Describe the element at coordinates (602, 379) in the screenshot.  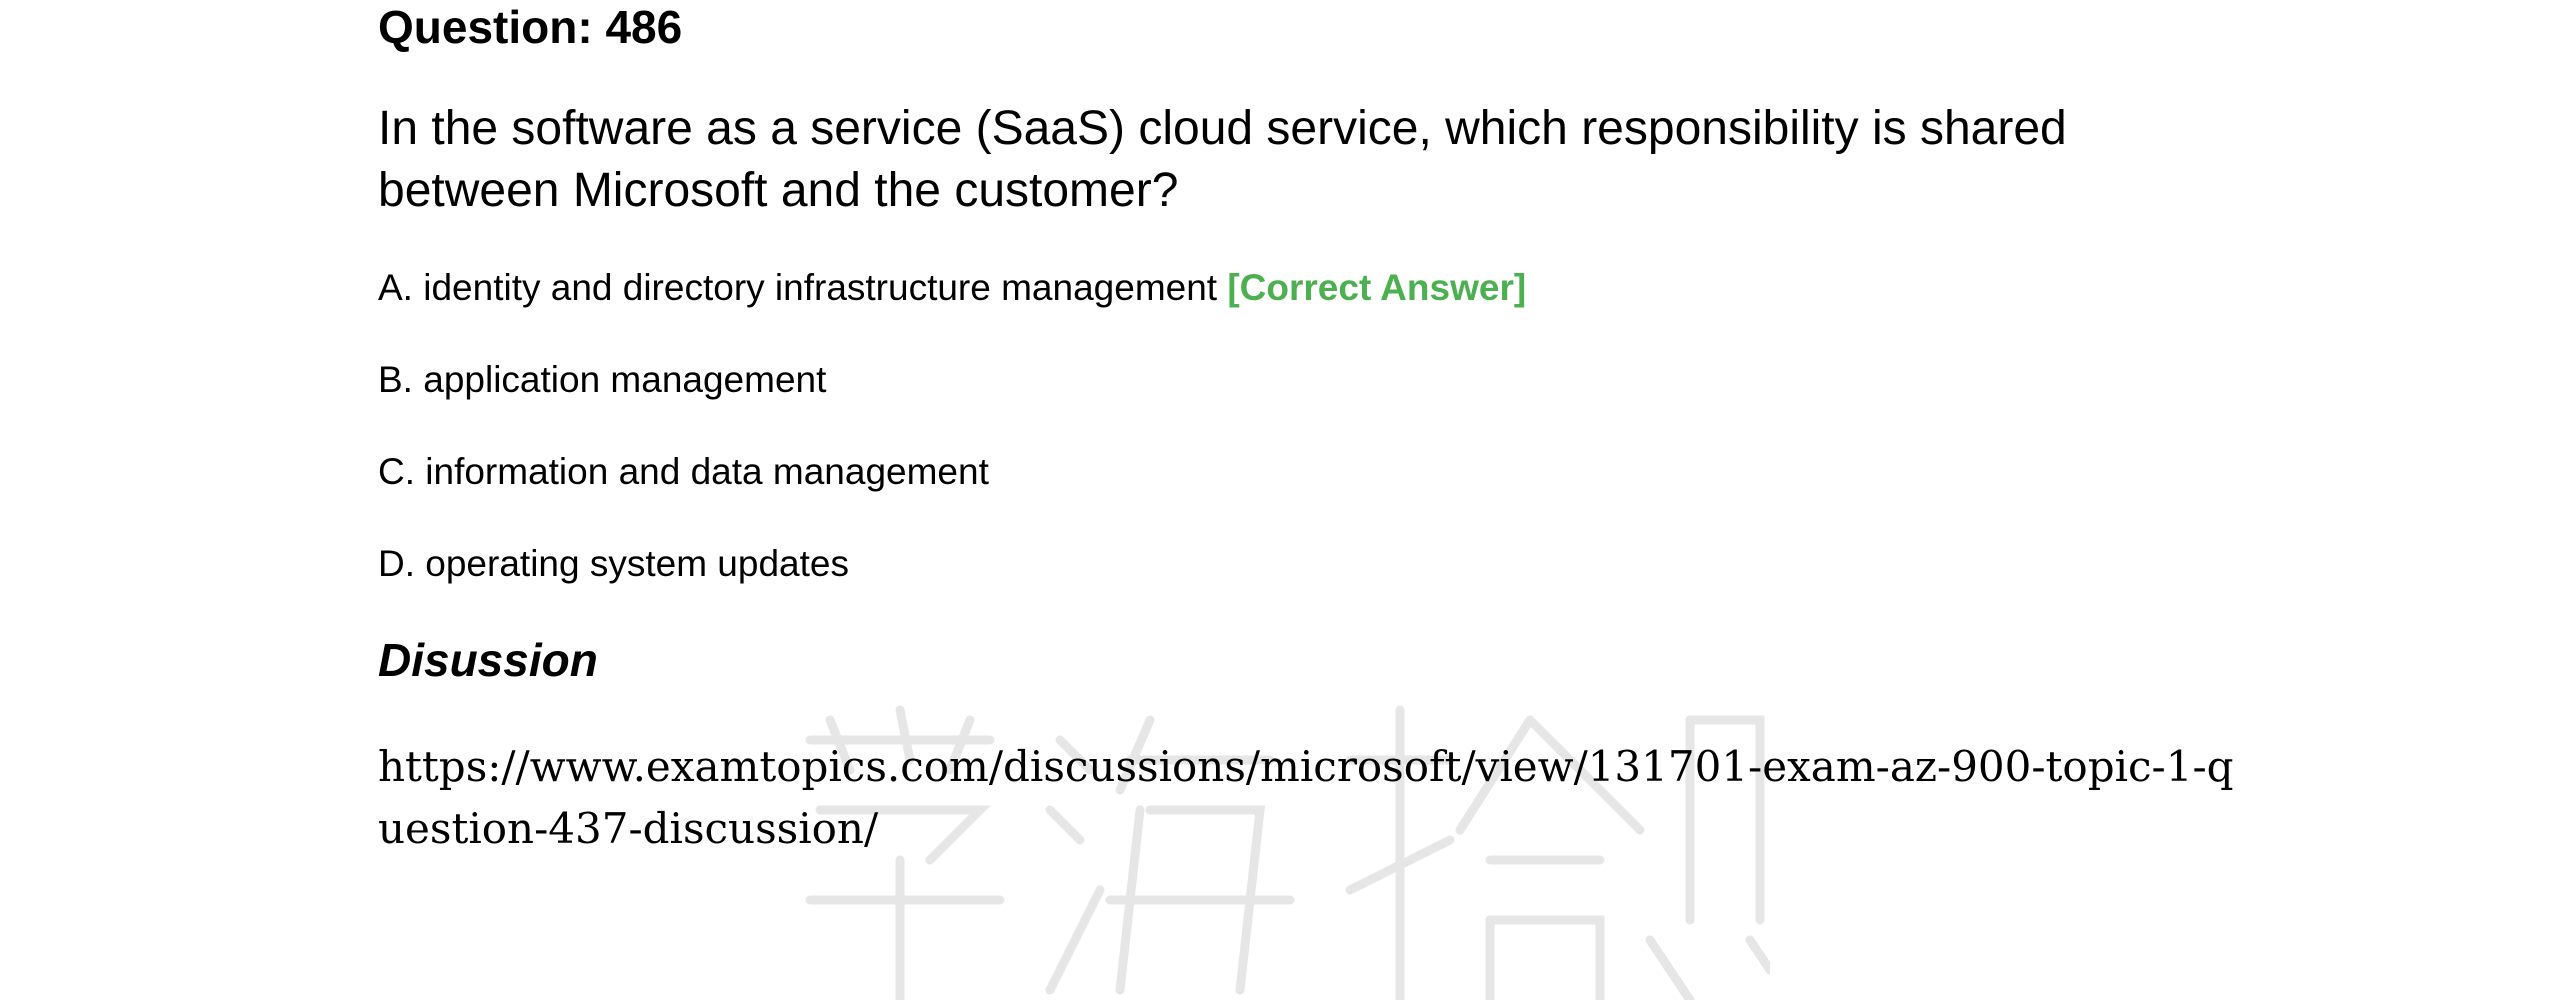
I see `option-b: B. application management` at that location.